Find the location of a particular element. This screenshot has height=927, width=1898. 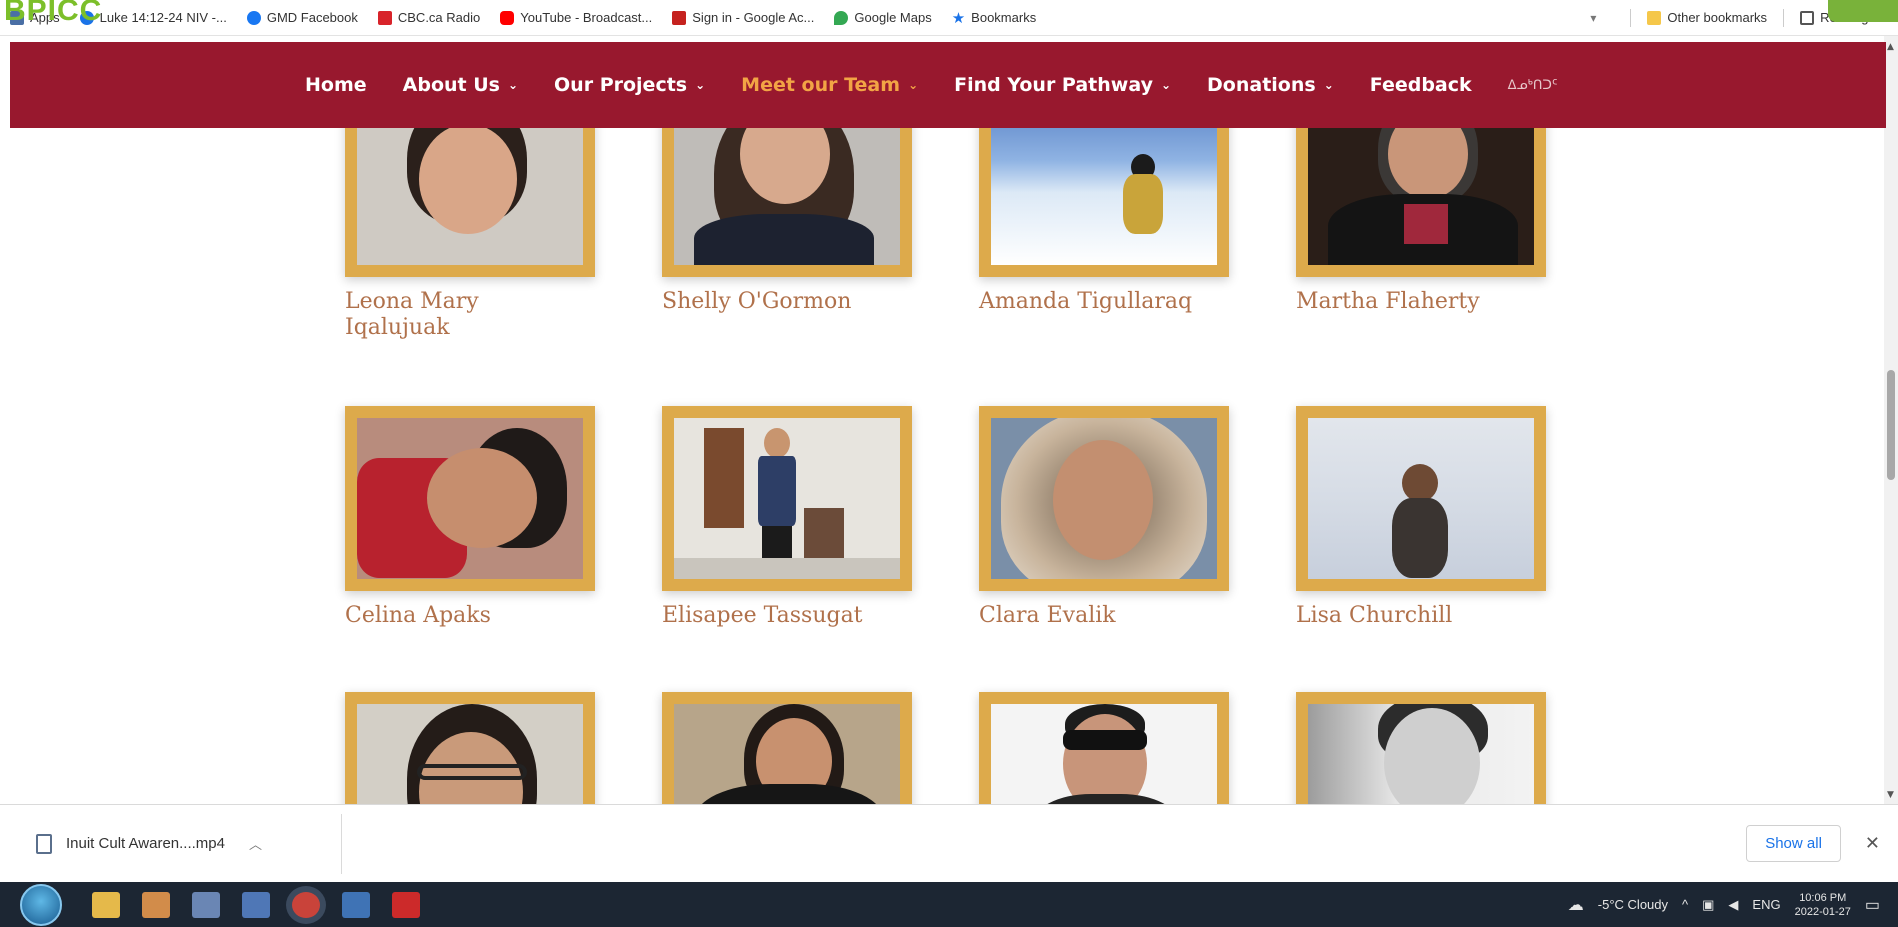

notification-icon: ▭ is located at coordinates (1872, 905).